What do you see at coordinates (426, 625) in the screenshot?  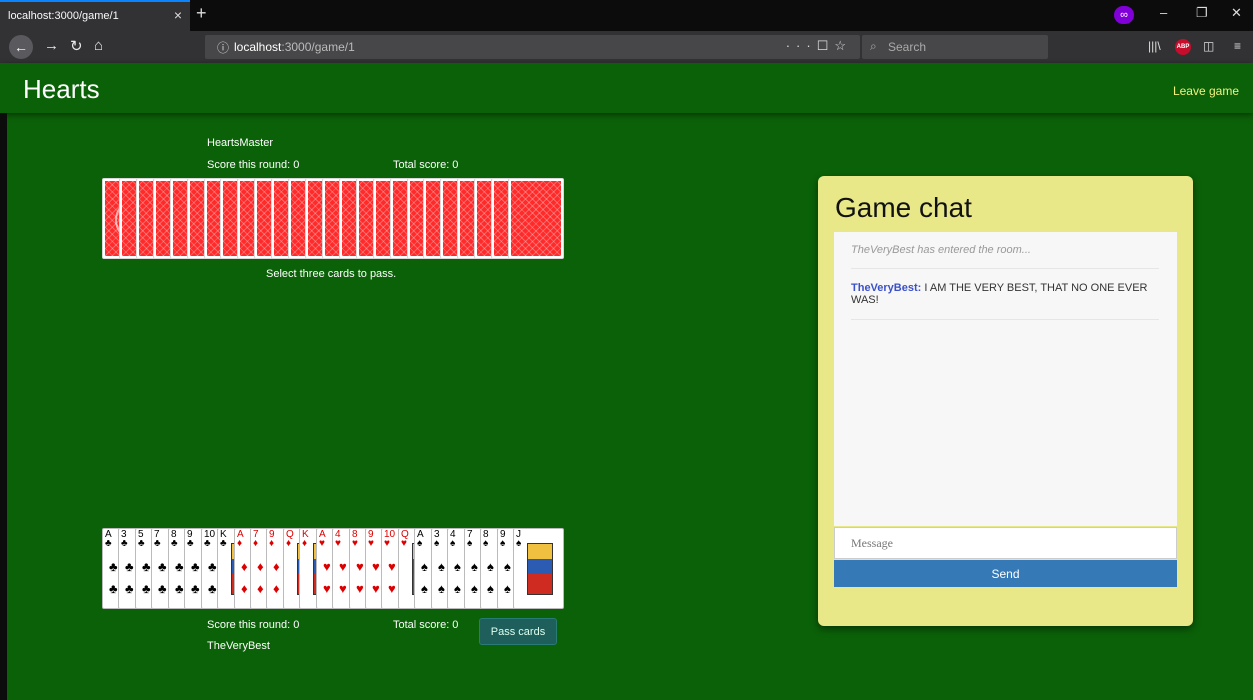 I see `player-total-score: Total score: 0` at bounding box center [426, 625].